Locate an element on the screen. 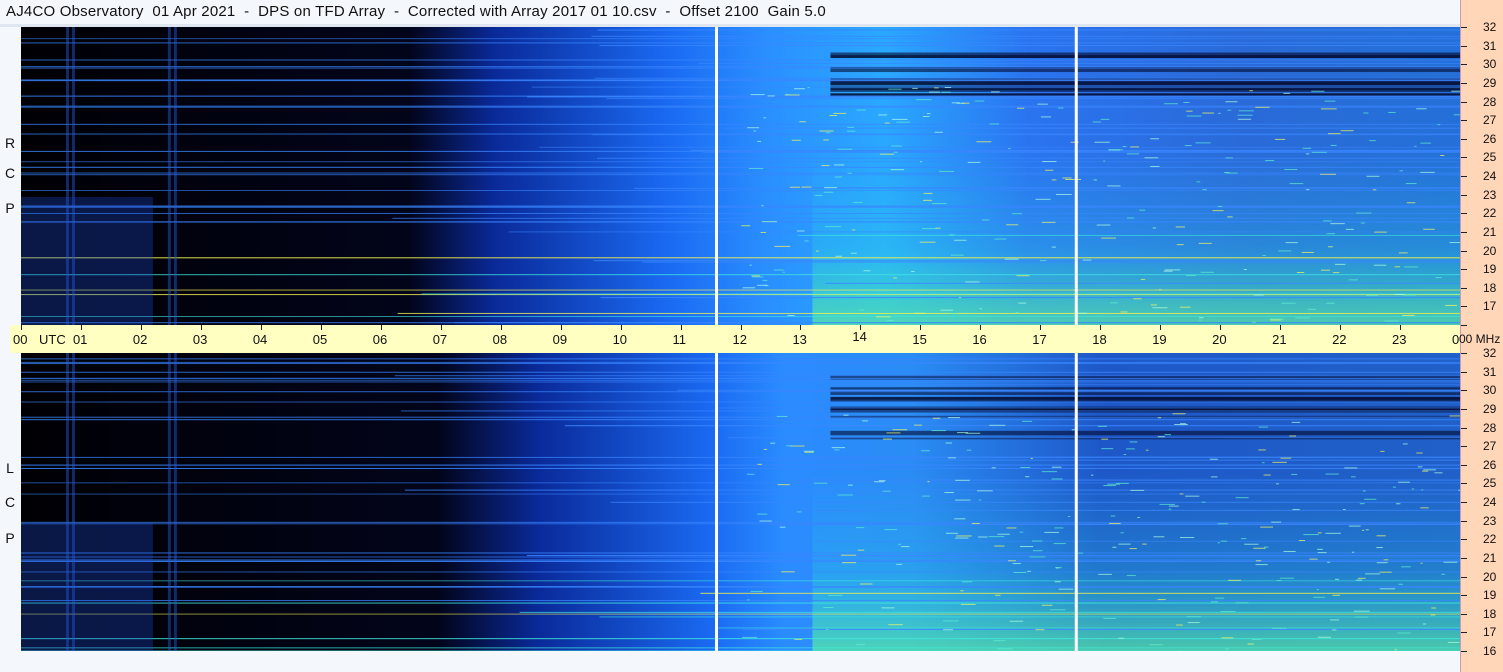 This screenshot has height=672, width=1503. mhz-tick-label: 24 is located at coordinates (1490, 502).